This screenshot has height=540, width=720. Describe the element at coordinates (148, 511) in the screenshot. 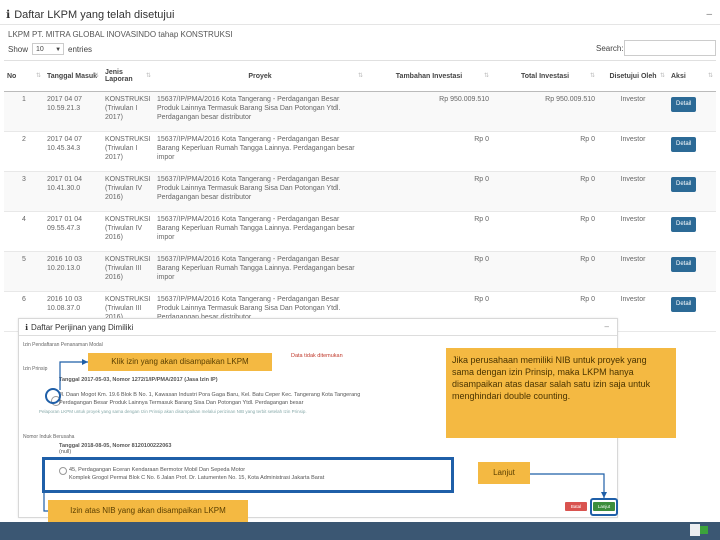

I see `callout-izin-nib: Izin atas NIB yang akan disampaikan LKPM` at that location.